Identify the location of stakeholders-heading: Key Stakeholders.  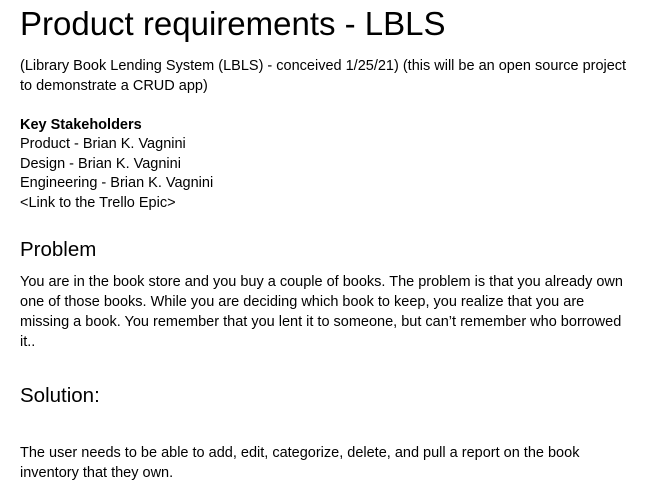
(81, 125).